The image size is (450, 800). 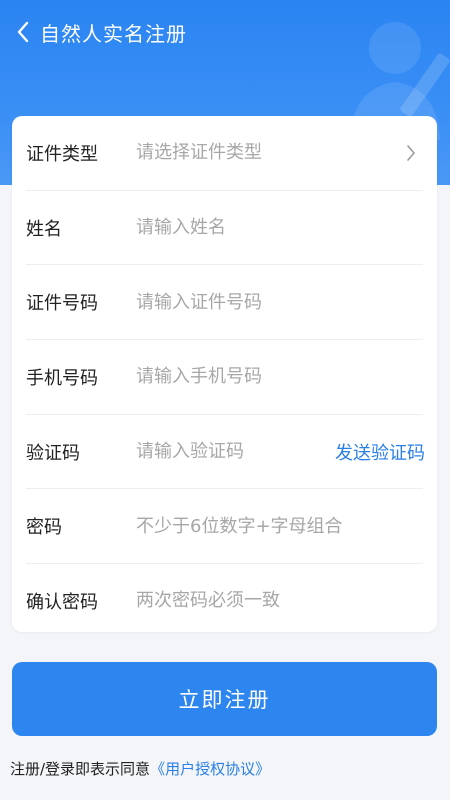 I want to click on verification-code-input, so click(x=235, y=452).